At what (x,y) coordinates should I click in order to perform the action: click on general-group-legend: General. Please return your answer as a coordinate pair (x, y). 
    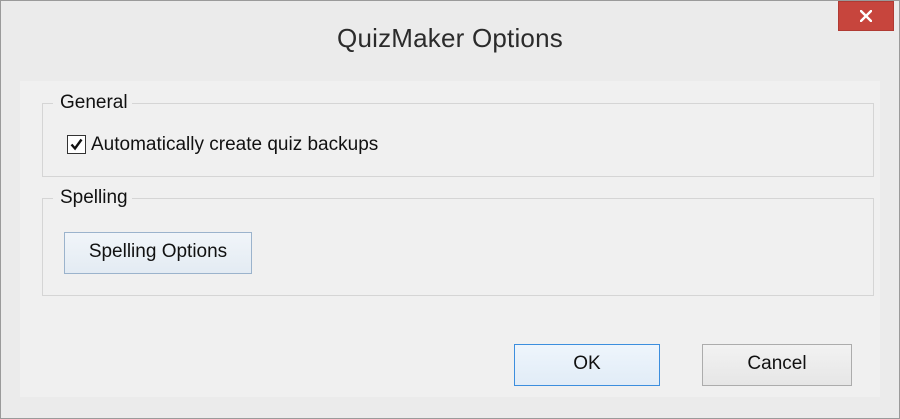
    Looking at the image, I should click on (92, 103).